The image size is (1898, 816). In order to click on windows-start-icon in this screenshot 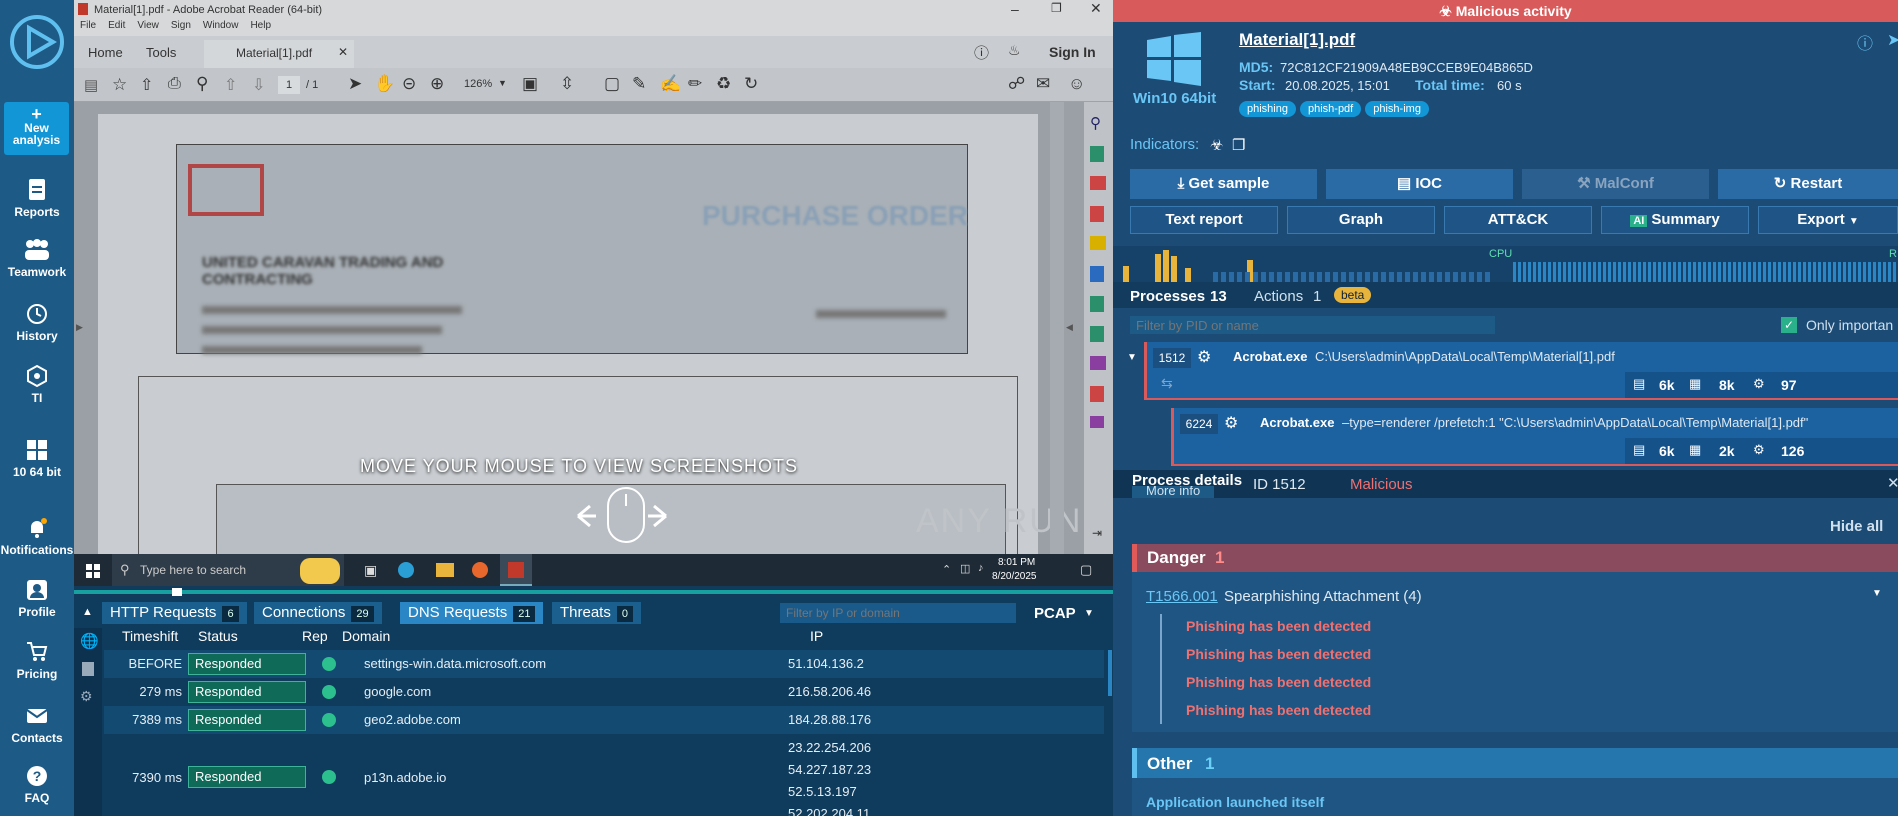, I will do `click(93, 571)`.